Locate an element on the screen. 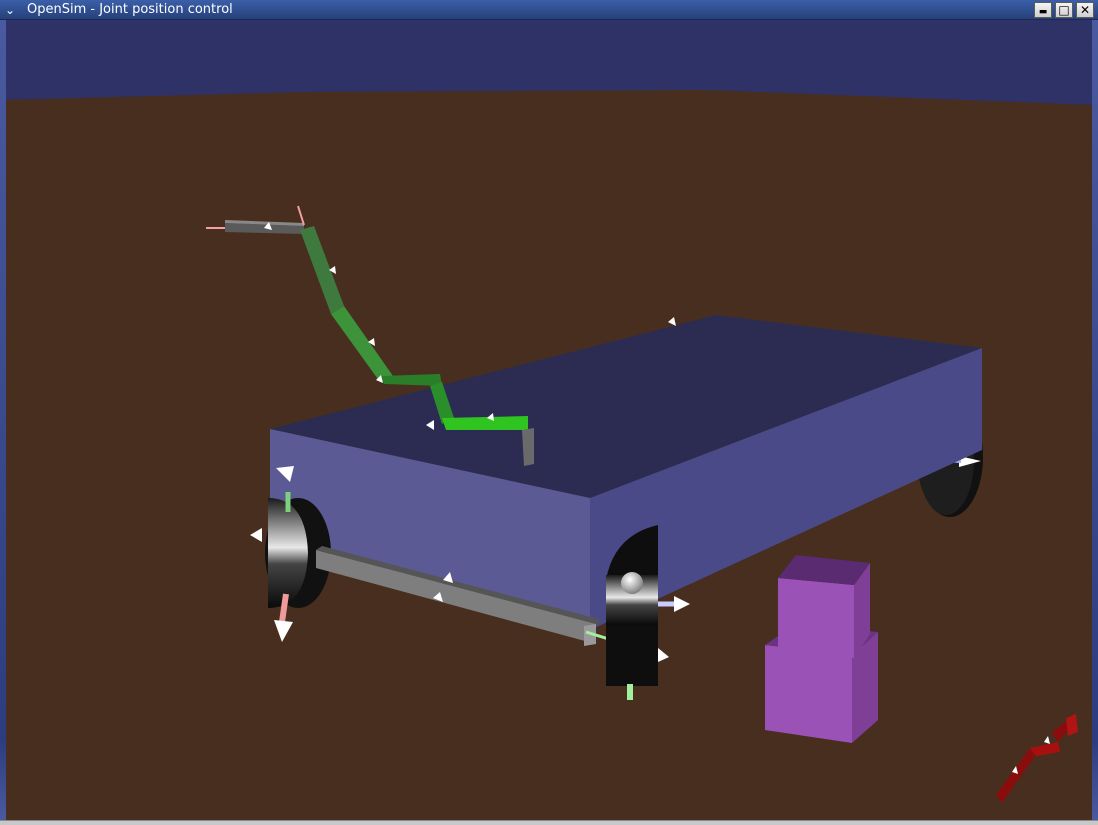 The image size is (1098, 825). close-button: ✕ is located at coordinates (1085, 10).